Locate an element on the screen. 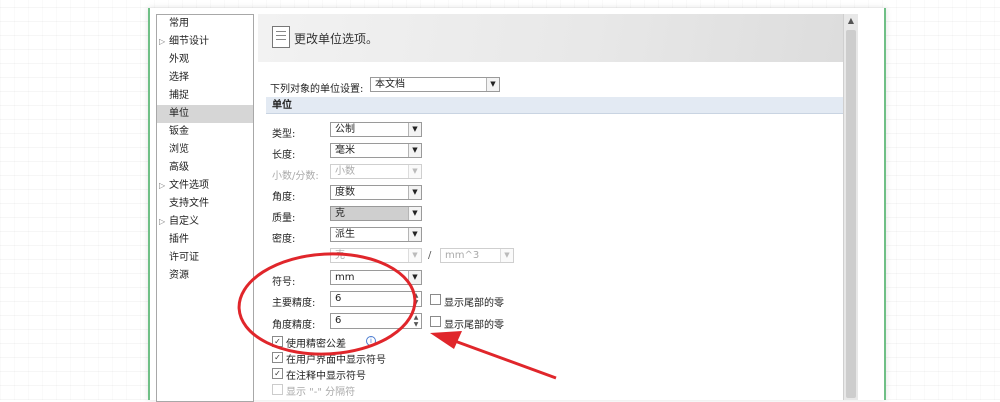 Image resolution: width=1000 pixels, height=402 pixels. sidebar-item-label: 插件 is located at coordinates (179, 239).